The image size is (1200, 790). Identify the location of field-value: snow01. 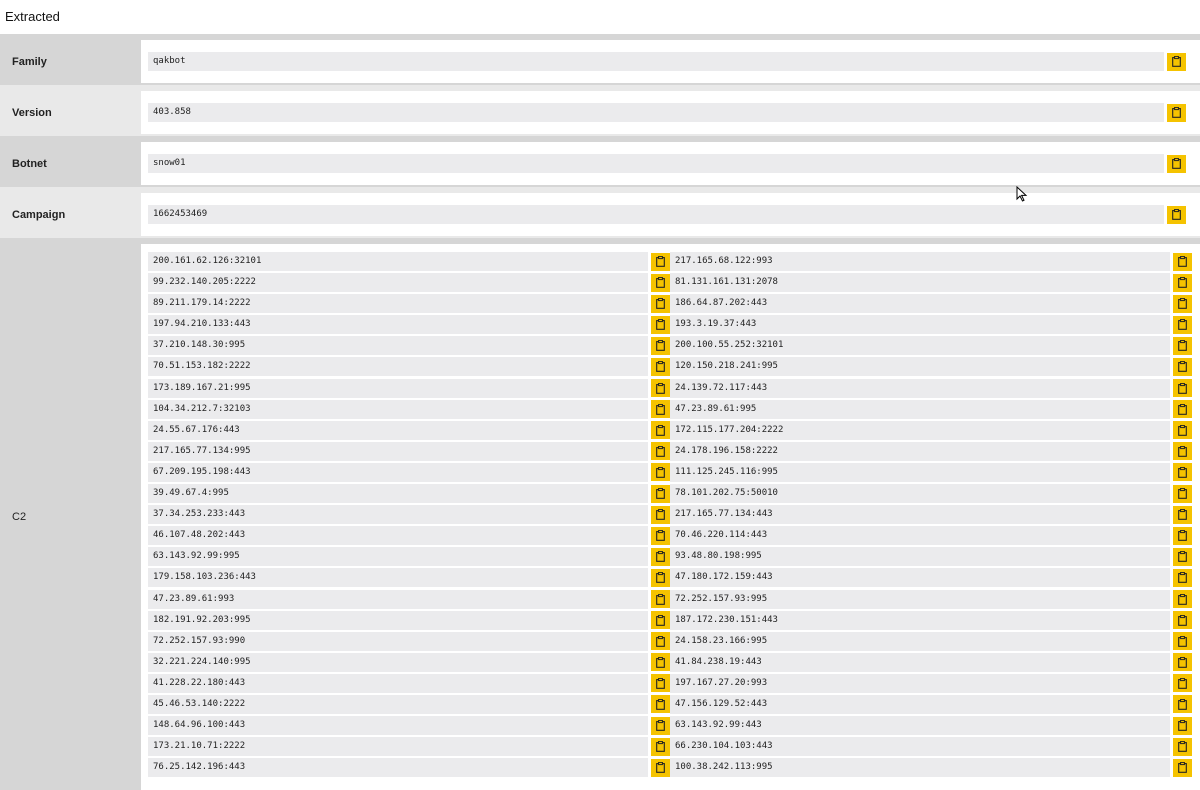
(656, 163).